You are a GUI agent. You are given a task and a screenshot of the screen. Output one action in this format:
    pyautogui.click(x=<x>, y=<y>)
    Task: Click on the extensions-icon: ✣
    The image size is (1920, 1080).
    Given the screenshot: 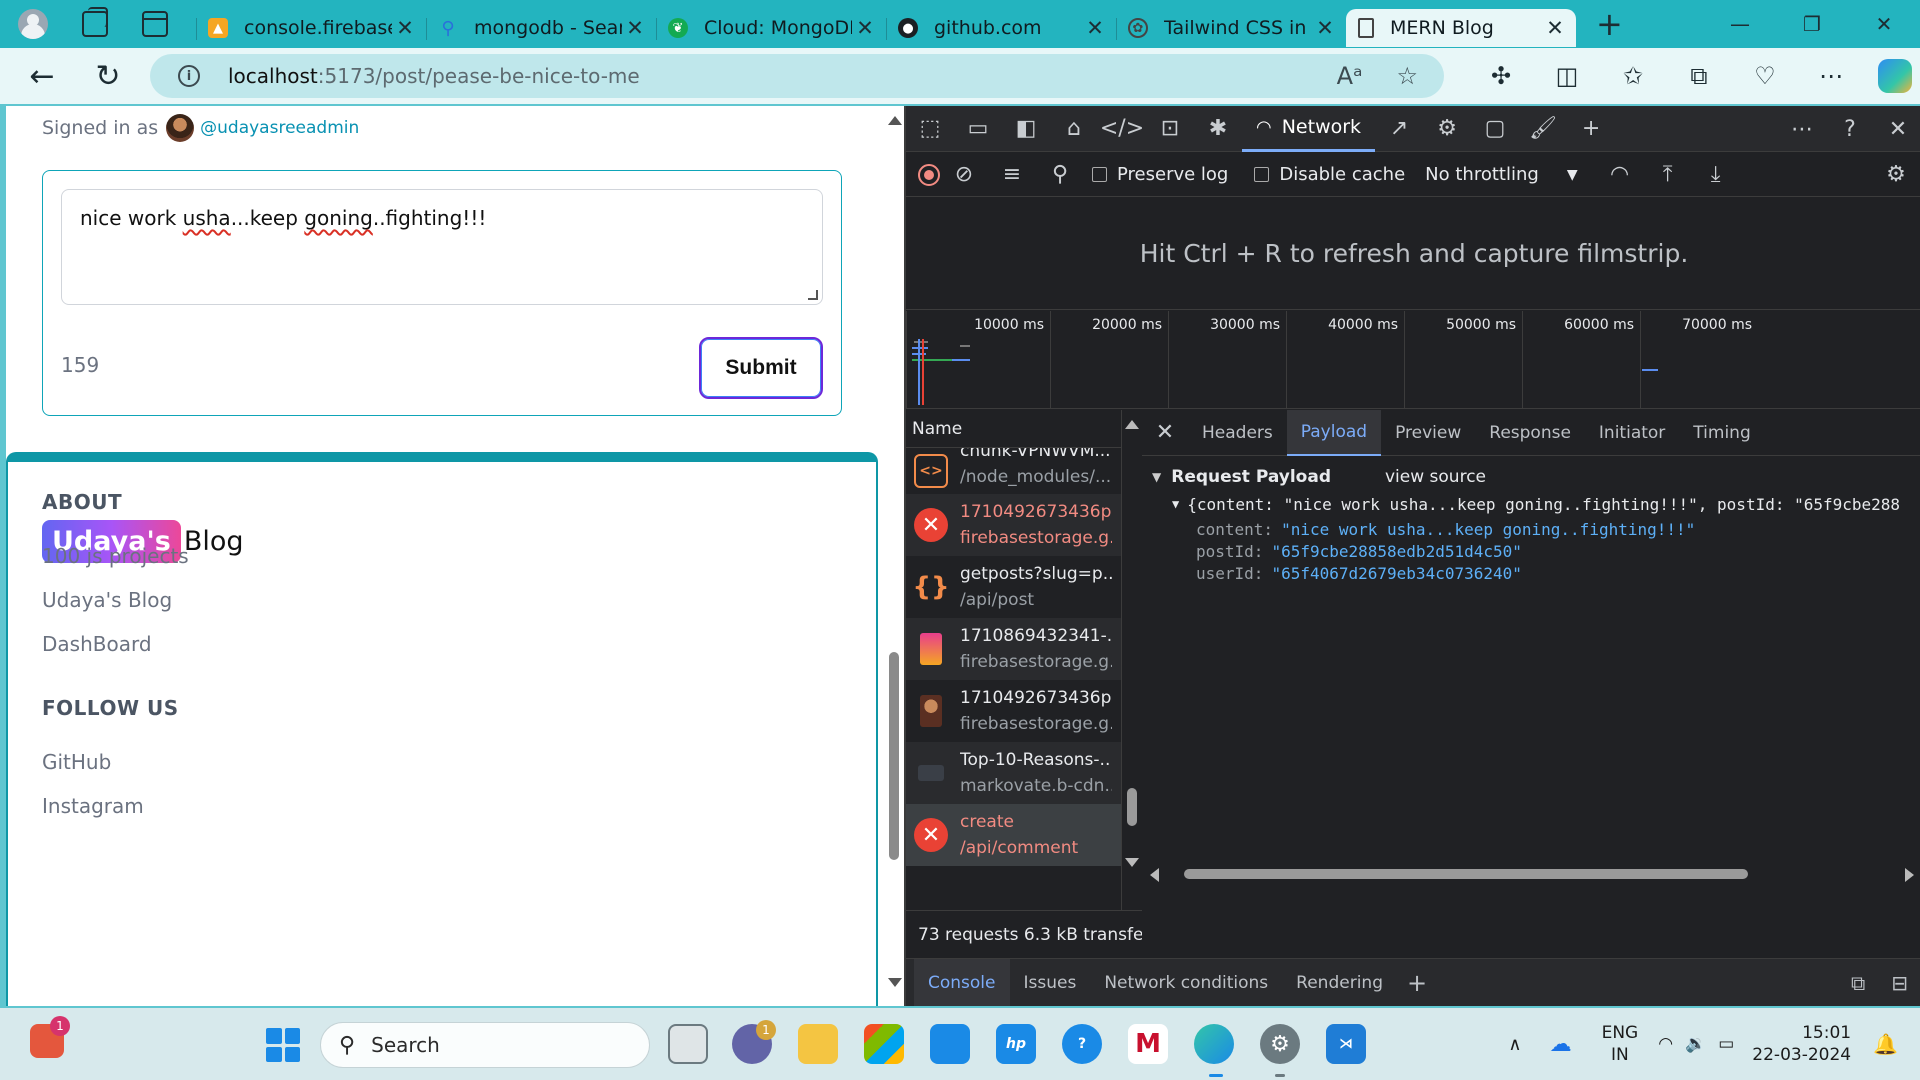 What is the action you would take?
    pyautogui.click(x=1501, y=76)
    